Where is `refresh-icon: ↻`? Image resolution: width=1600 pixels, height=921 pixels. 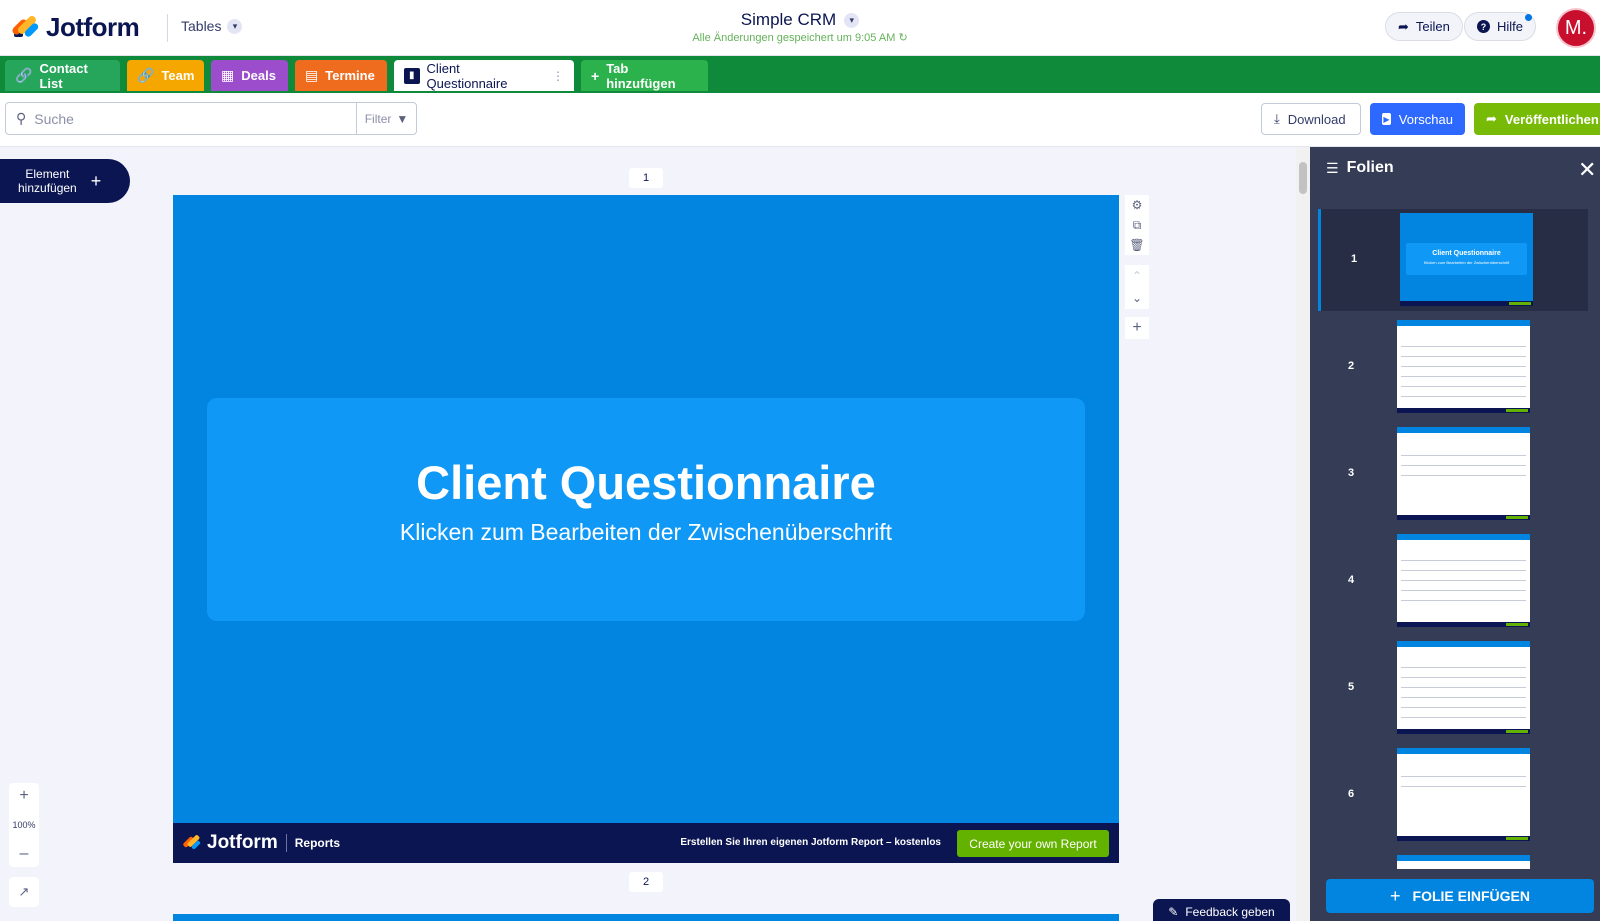 refresh-icon: ↻ is located at coordinates (903, 38).